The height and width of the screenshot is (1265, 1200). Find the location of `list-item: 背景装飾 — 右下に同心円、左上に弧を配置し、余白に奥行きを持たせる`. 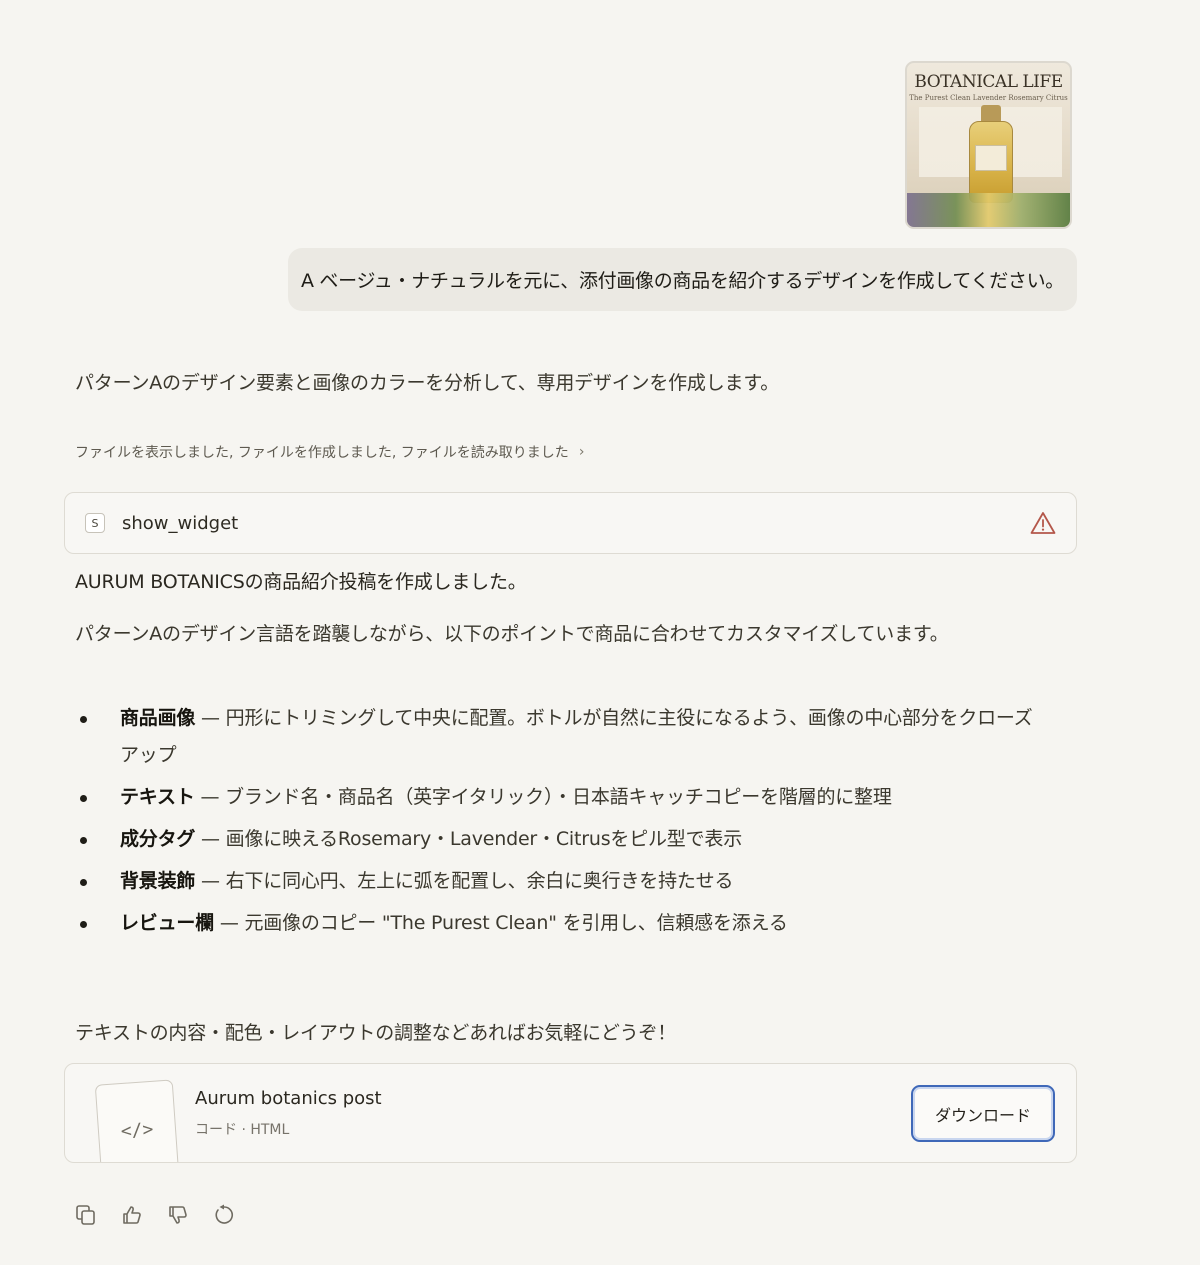

list-item: 背景装飾 — 右下に同心円、左上に弧を配置し、余白に奥行きを持たせる is located at coordinates (560, 881).